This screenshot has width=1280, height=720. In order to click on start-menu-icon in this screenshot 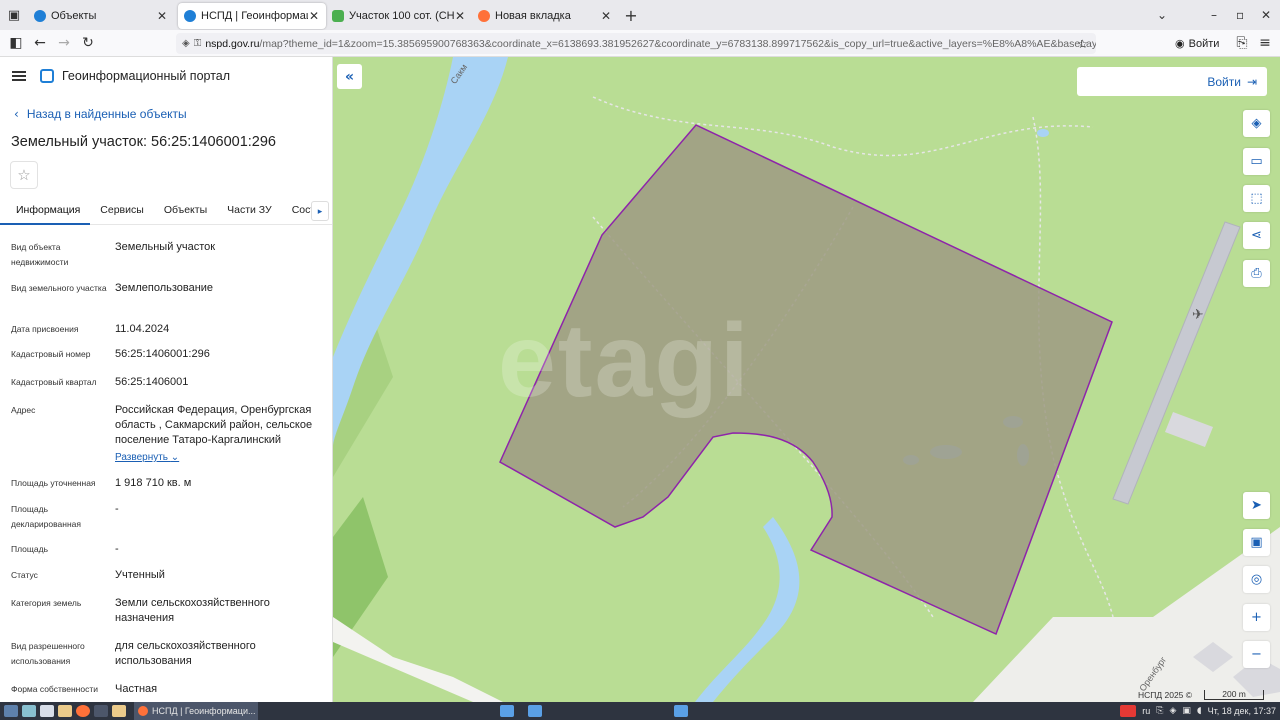, I will do `click(11, 711)`.